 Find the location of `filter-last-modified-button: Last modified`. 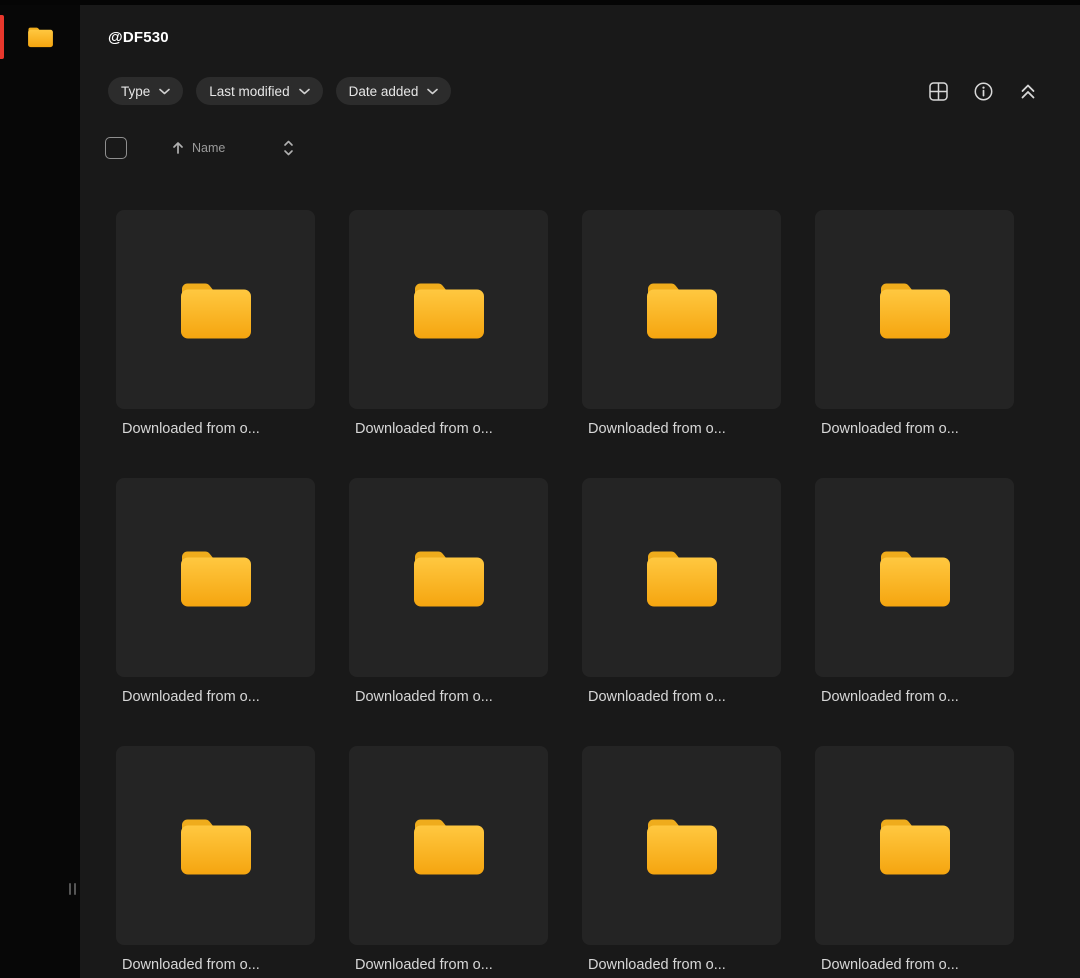

filter-last-modified-button: Last modified is located at coordinates (259, 91).